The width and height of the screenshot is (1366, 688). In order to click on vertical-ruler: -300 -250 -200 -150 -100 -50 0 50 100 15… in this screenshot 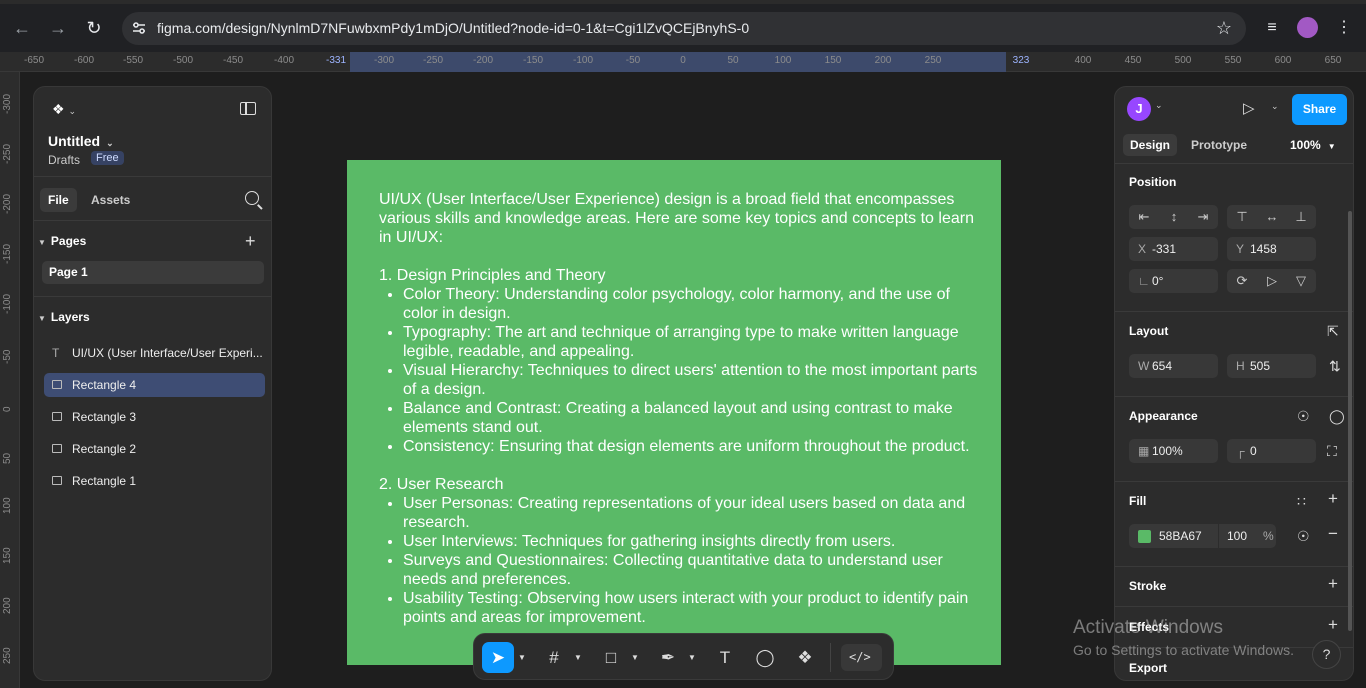, I will do `click(10, 380)`.